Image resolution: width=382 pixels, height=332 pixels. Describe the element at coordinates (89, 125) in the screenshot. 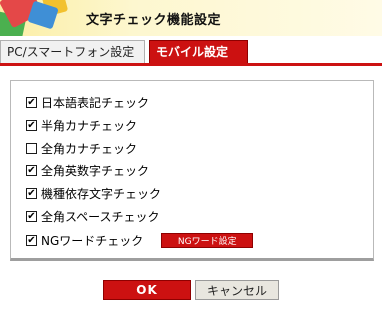

I see `halfwidth-kana-label: 半角カナチェック` at that location.